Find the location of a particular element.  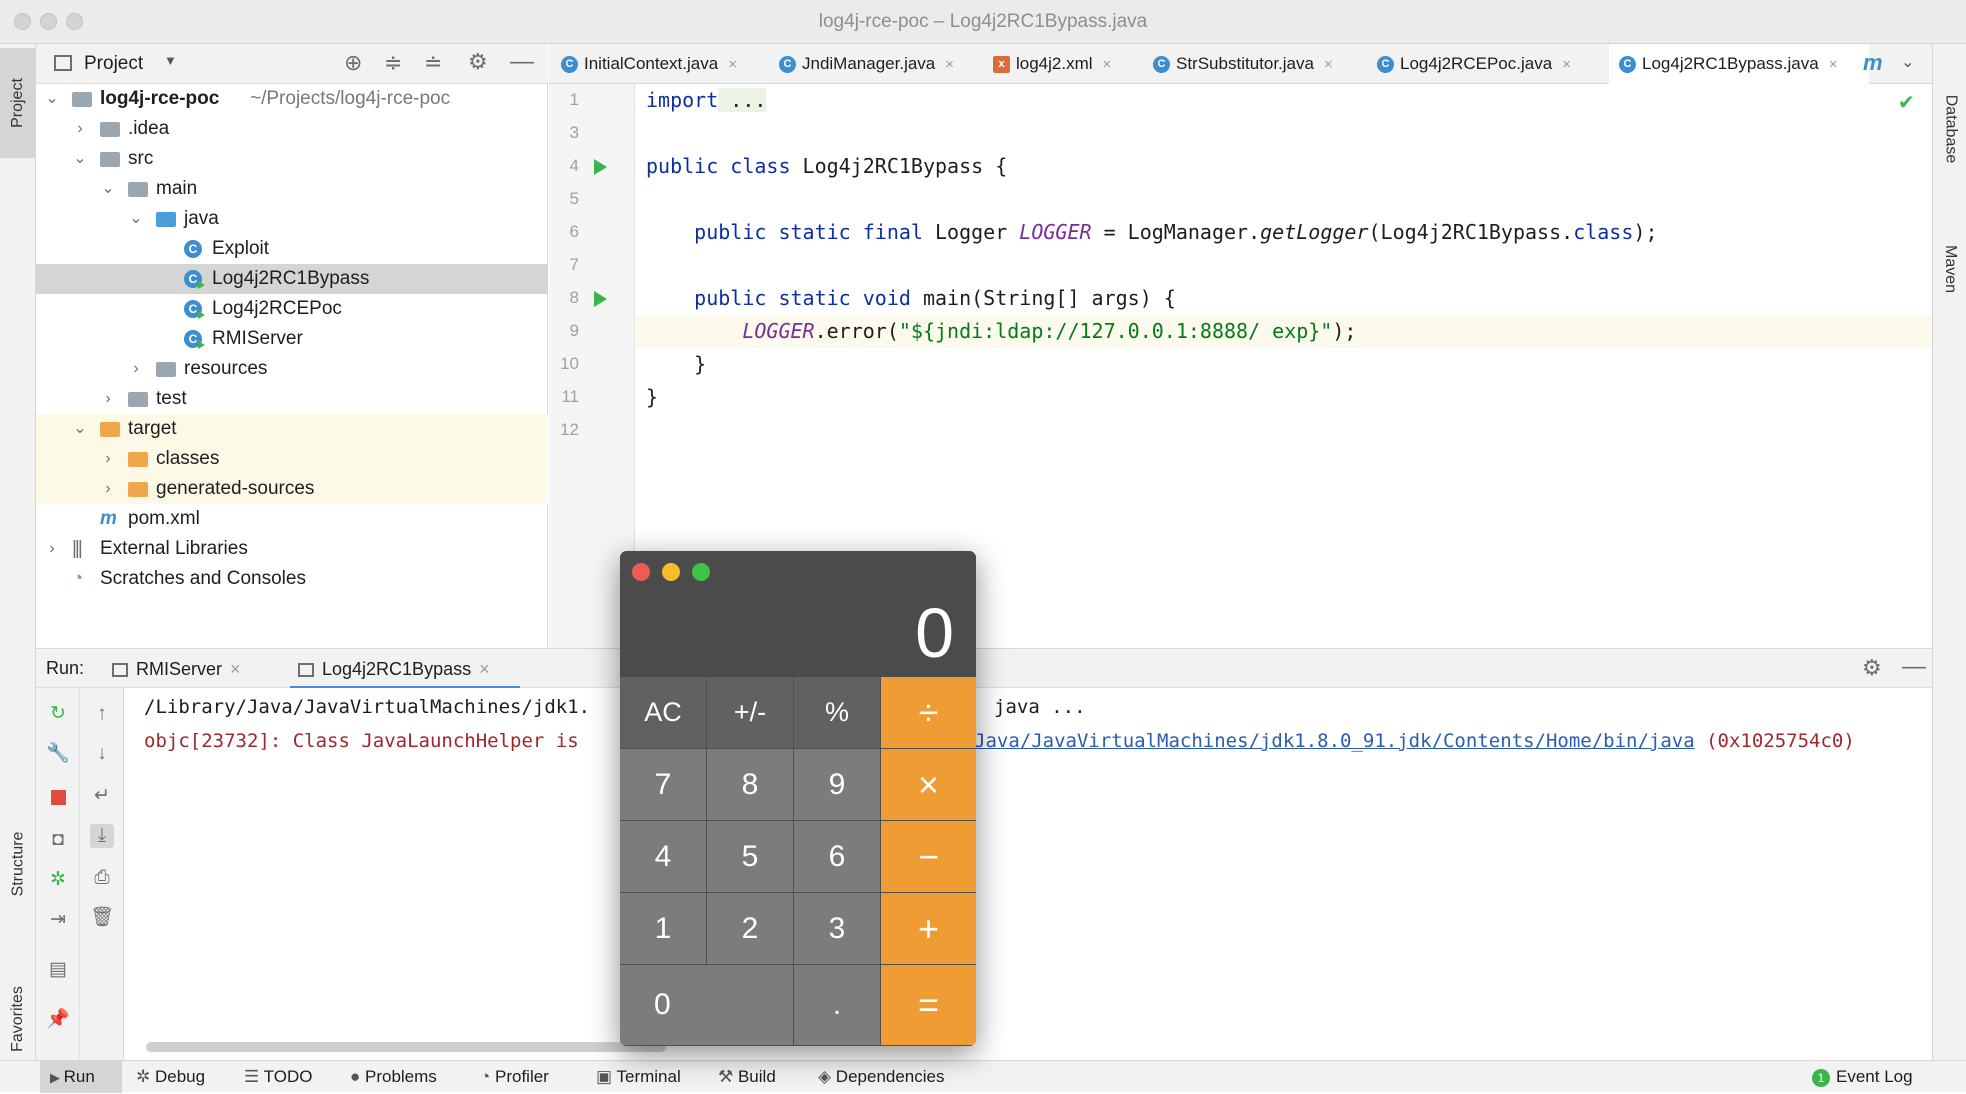

tree-item-idea: › .idea is located at coordinates (292, 129).